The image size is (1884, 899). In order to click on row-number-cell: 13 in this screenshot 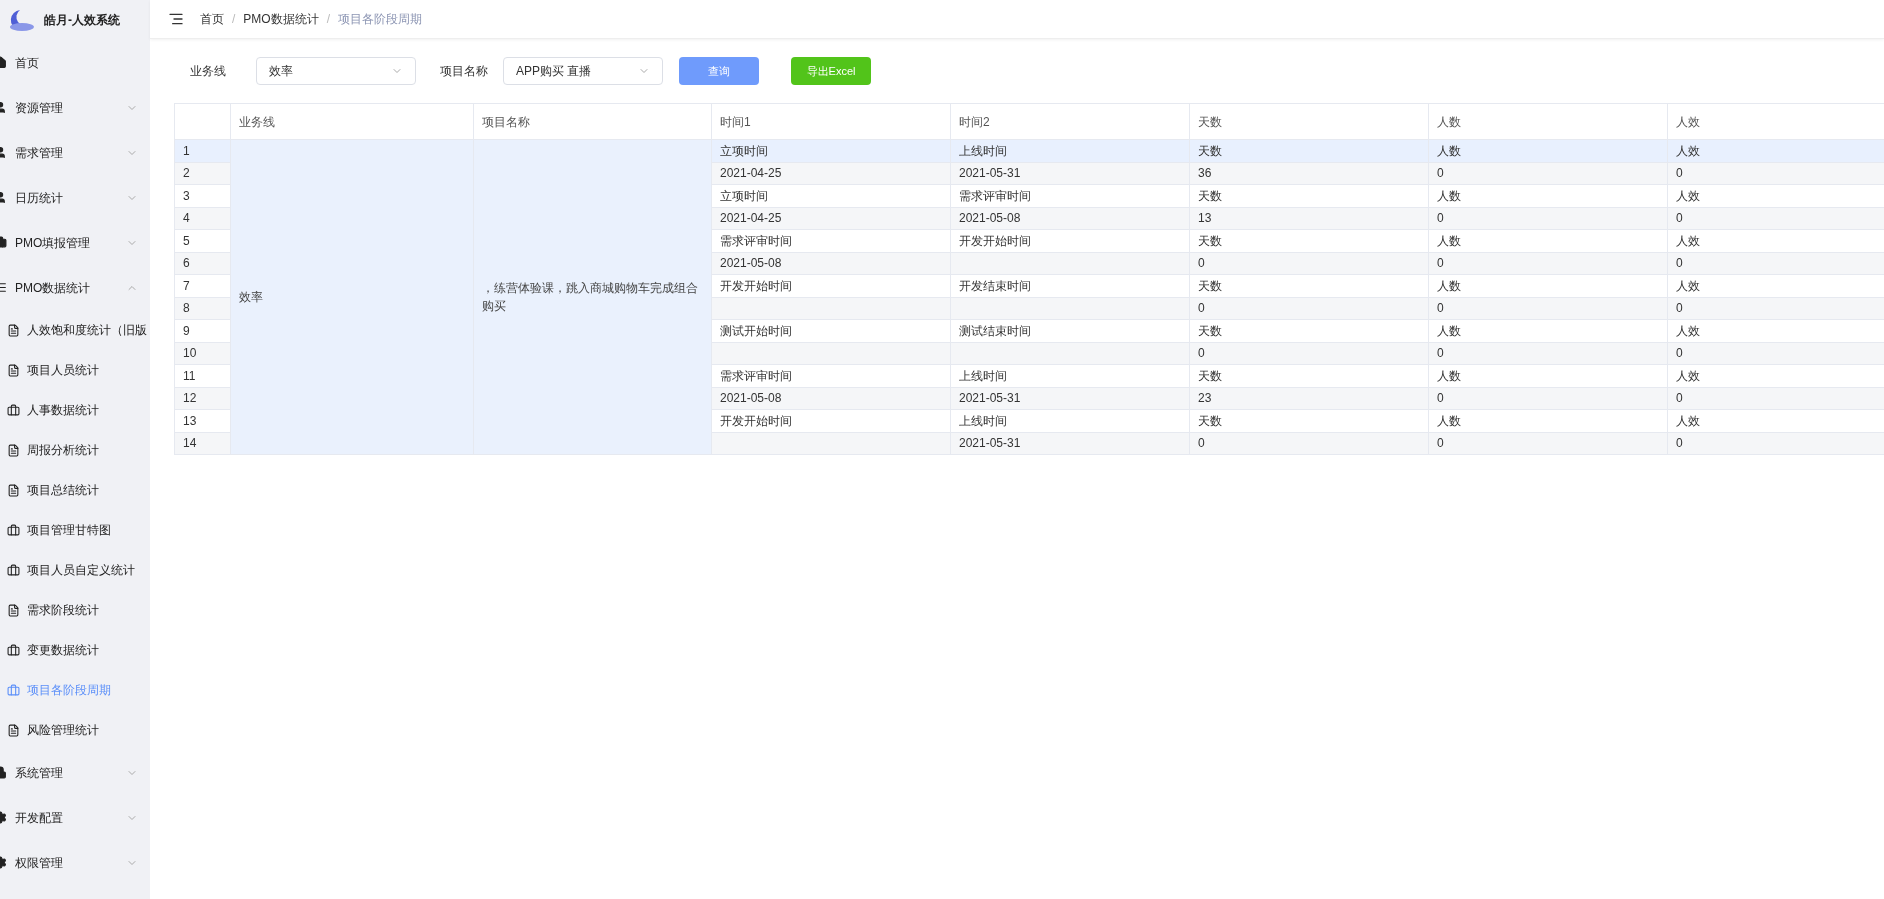, I will do `click(202, 420)`.